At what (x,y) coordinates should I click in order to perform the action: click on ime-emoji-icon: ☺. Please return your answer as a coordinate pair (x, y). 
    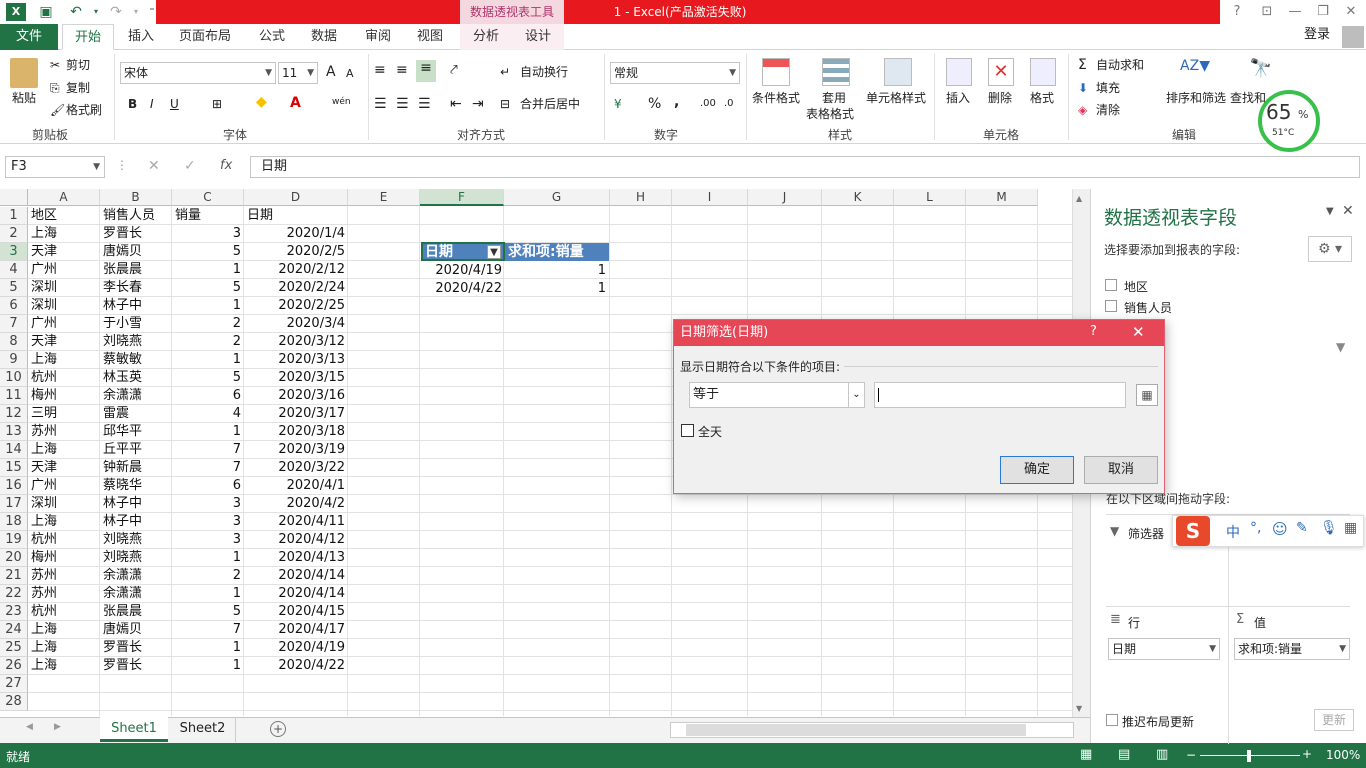
    Looking at the image, I should click on (1280, 529).